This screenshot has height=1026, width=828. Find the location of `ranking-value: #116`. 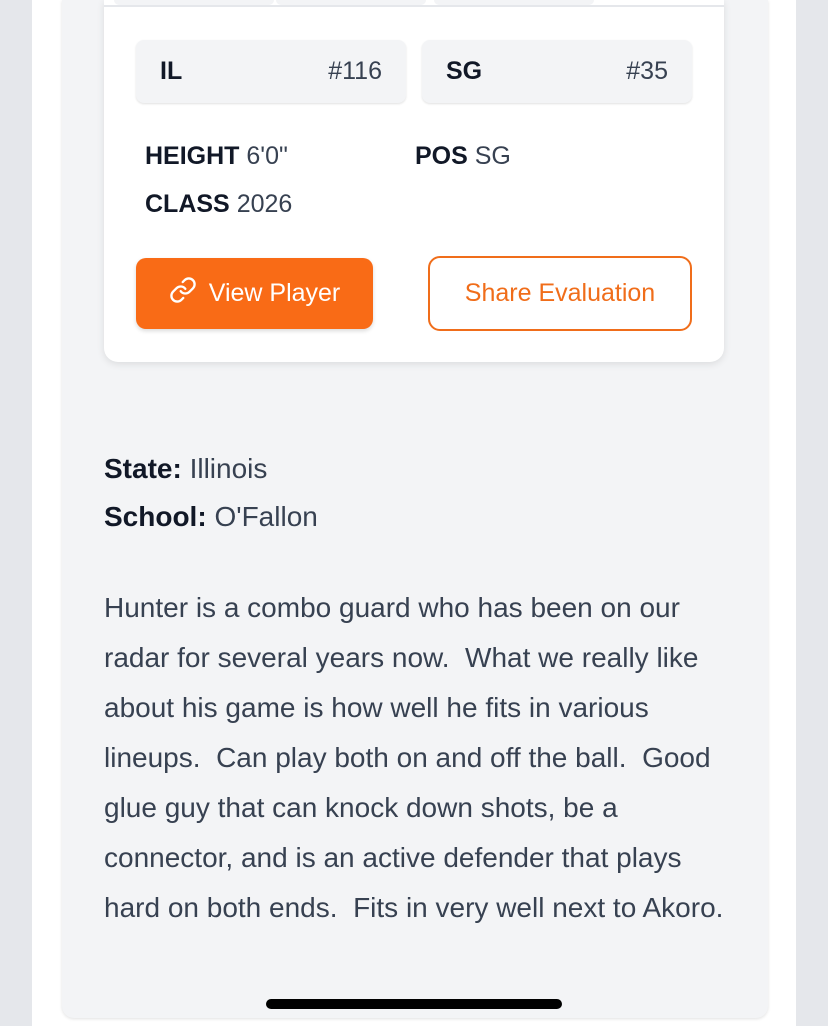

ranking-value: #116 is located at coordinates (355, 71).